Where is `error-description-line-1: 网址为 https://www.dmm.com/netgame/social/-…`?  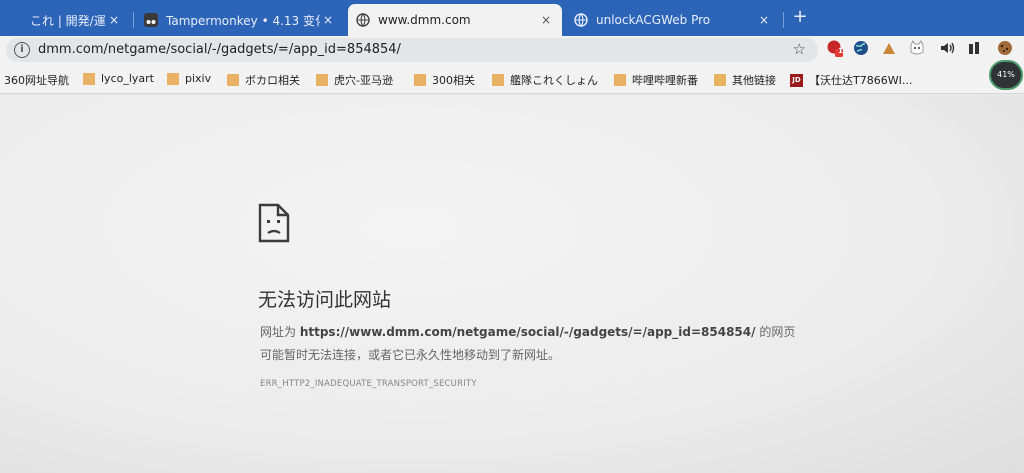
error-description-line-1: 网址为 https://www.dmm.com/netgame/social/-… is located at coordinates (527, 331).